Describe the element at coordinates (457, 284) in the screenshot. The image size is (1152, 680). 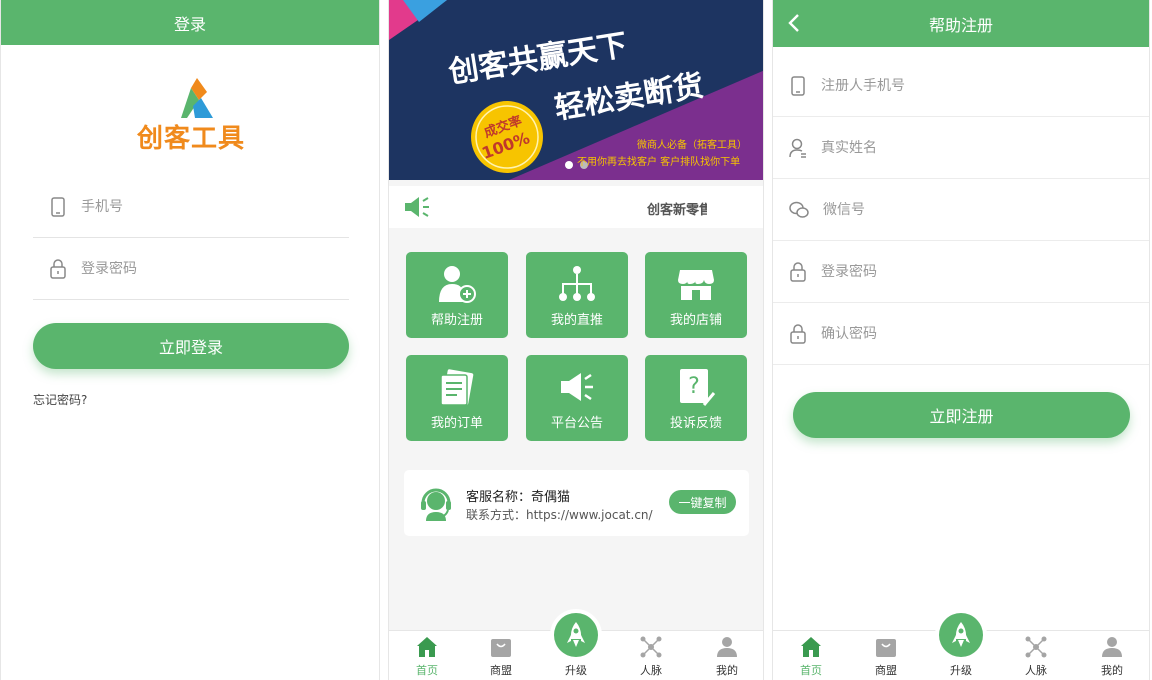
I see `add-user-icon` at that location.